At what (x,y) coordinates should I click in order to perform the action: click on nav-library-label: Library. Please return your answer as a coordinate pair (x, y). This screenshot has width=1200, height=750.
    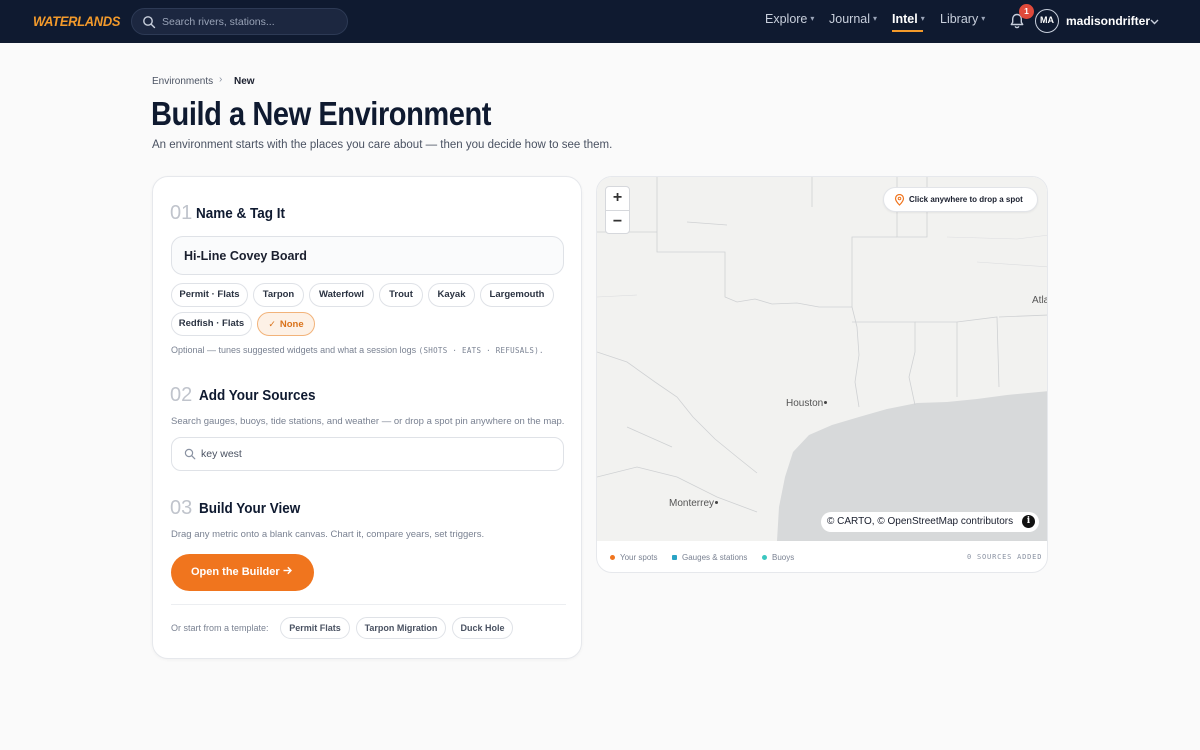
    Looking at the image, I should click on (959, 19).